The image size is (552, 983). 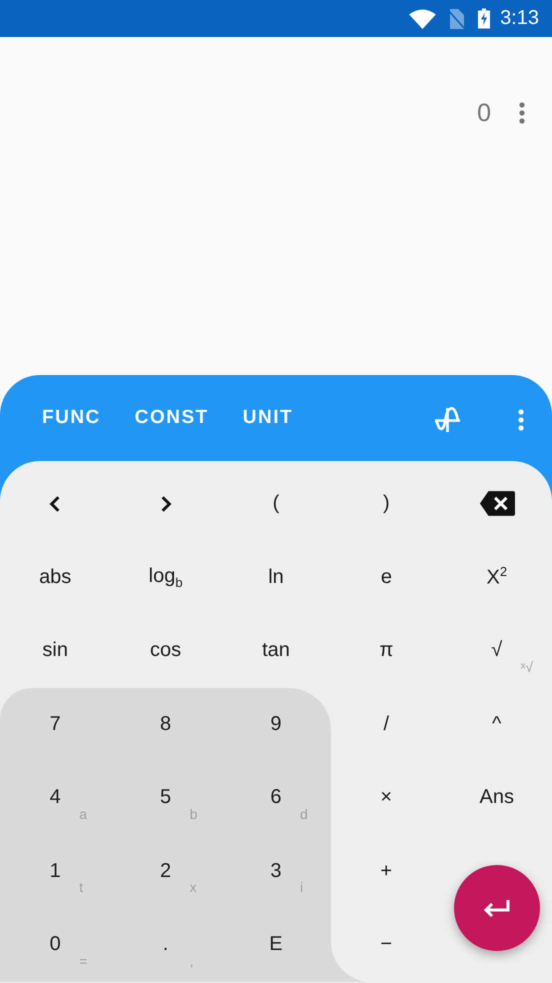 I want to click on keypad-key: abs, so click(x=55, y=577).